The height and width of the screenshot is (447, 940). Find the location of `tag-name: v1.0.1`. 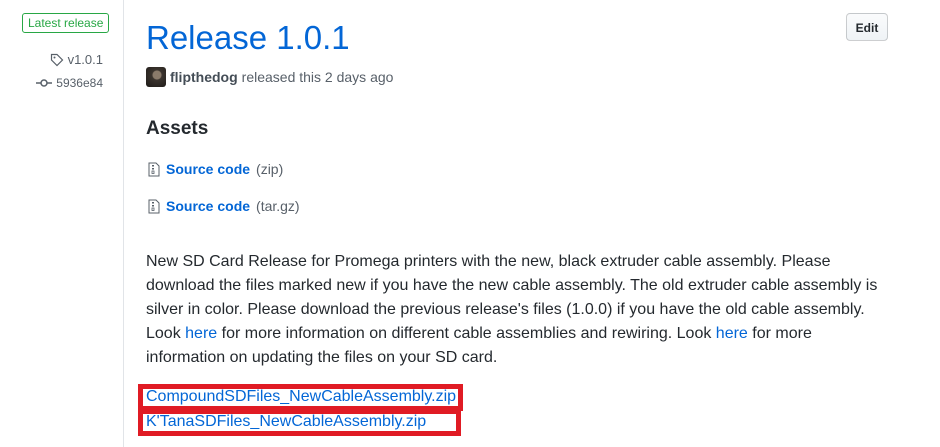

tag-name: v1.0.1 is located at coordinates (85, 59).